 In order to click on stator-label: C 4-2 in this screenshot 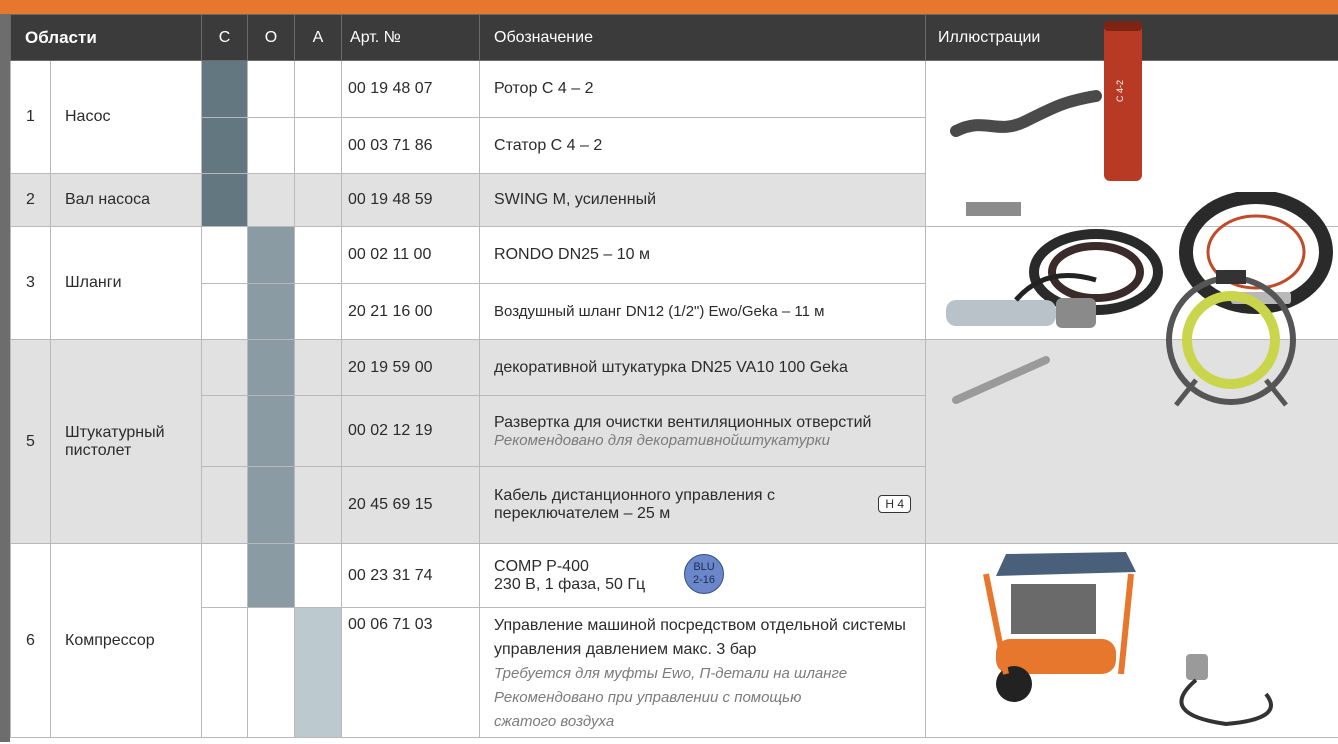, I will do `click(1120, 91)`.